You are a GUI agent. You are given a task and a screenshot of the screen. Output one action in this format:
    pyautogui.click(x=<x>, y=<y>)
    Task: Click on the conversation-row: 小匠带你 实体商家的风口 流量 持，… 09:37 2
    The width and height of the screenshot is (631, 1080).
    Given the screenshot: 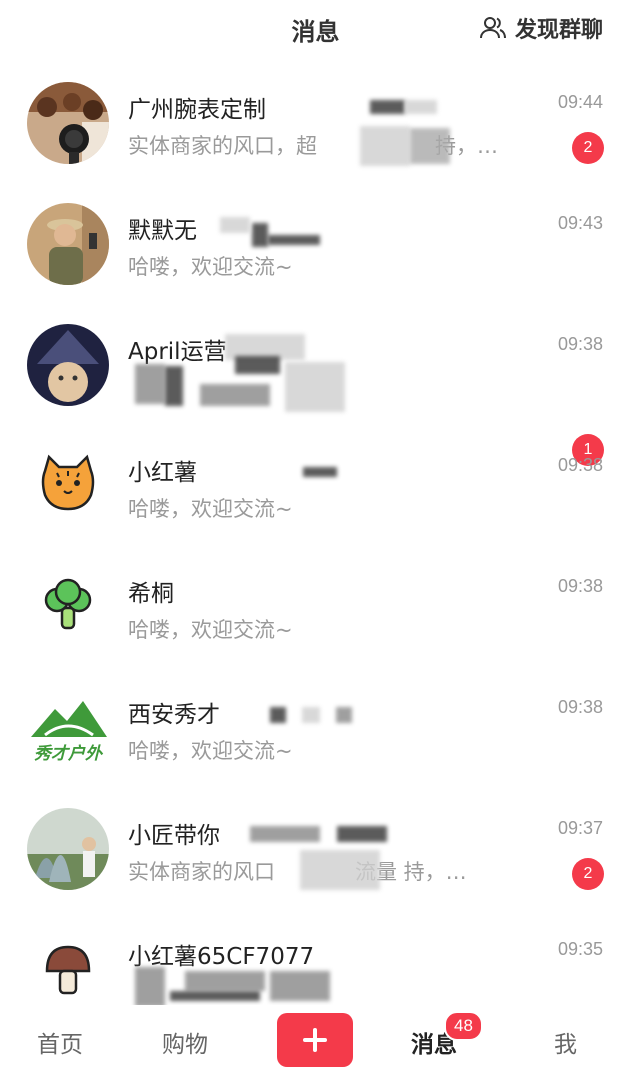 What is the action you would take?
    pyautogui.click(x=315, y=848)
    